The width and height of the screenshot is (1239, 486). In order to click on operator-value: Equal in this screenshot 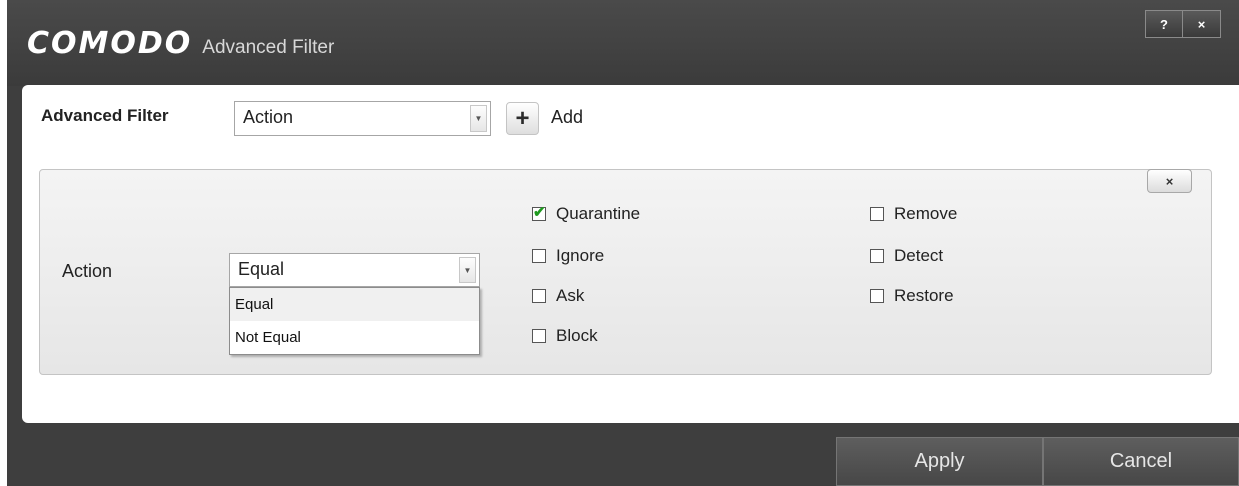, I will do `click(261, 269)`.